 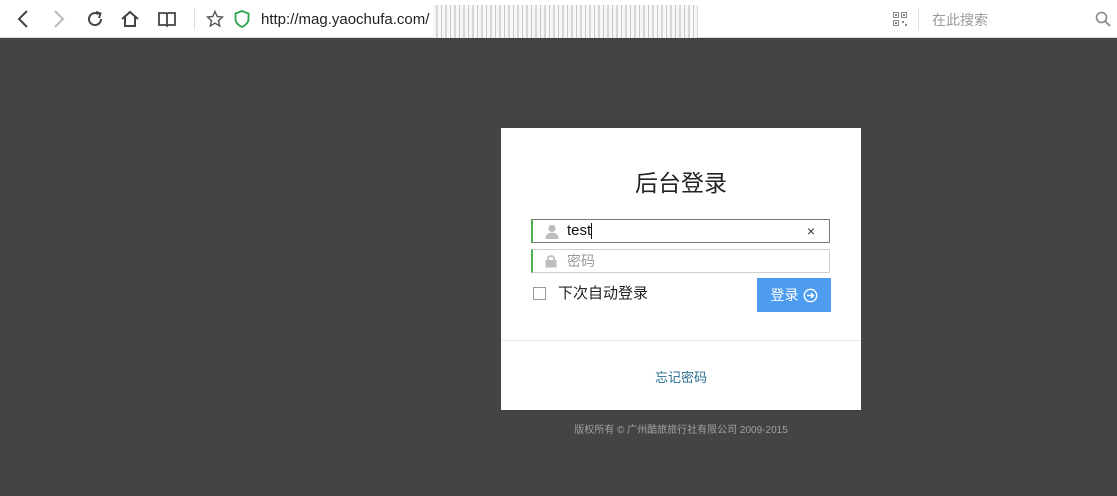 I want to click on search-icon, so click(x=1103, y=19).